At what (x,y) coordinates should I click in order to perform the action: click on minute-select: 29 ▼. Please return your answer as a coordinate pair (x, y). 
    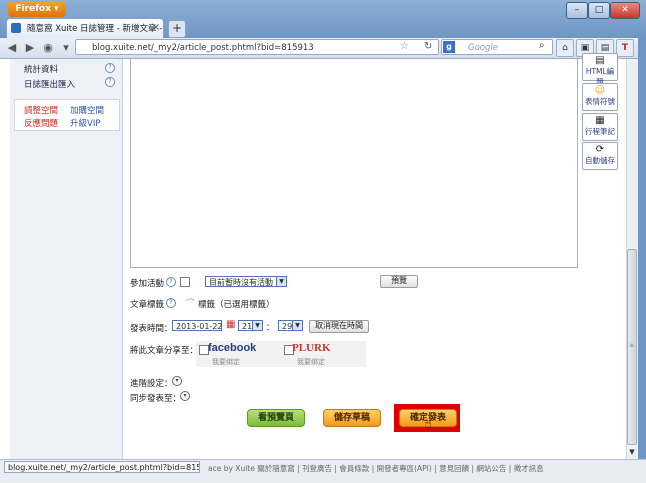
    Looking at the image, I should click on (290, 325).